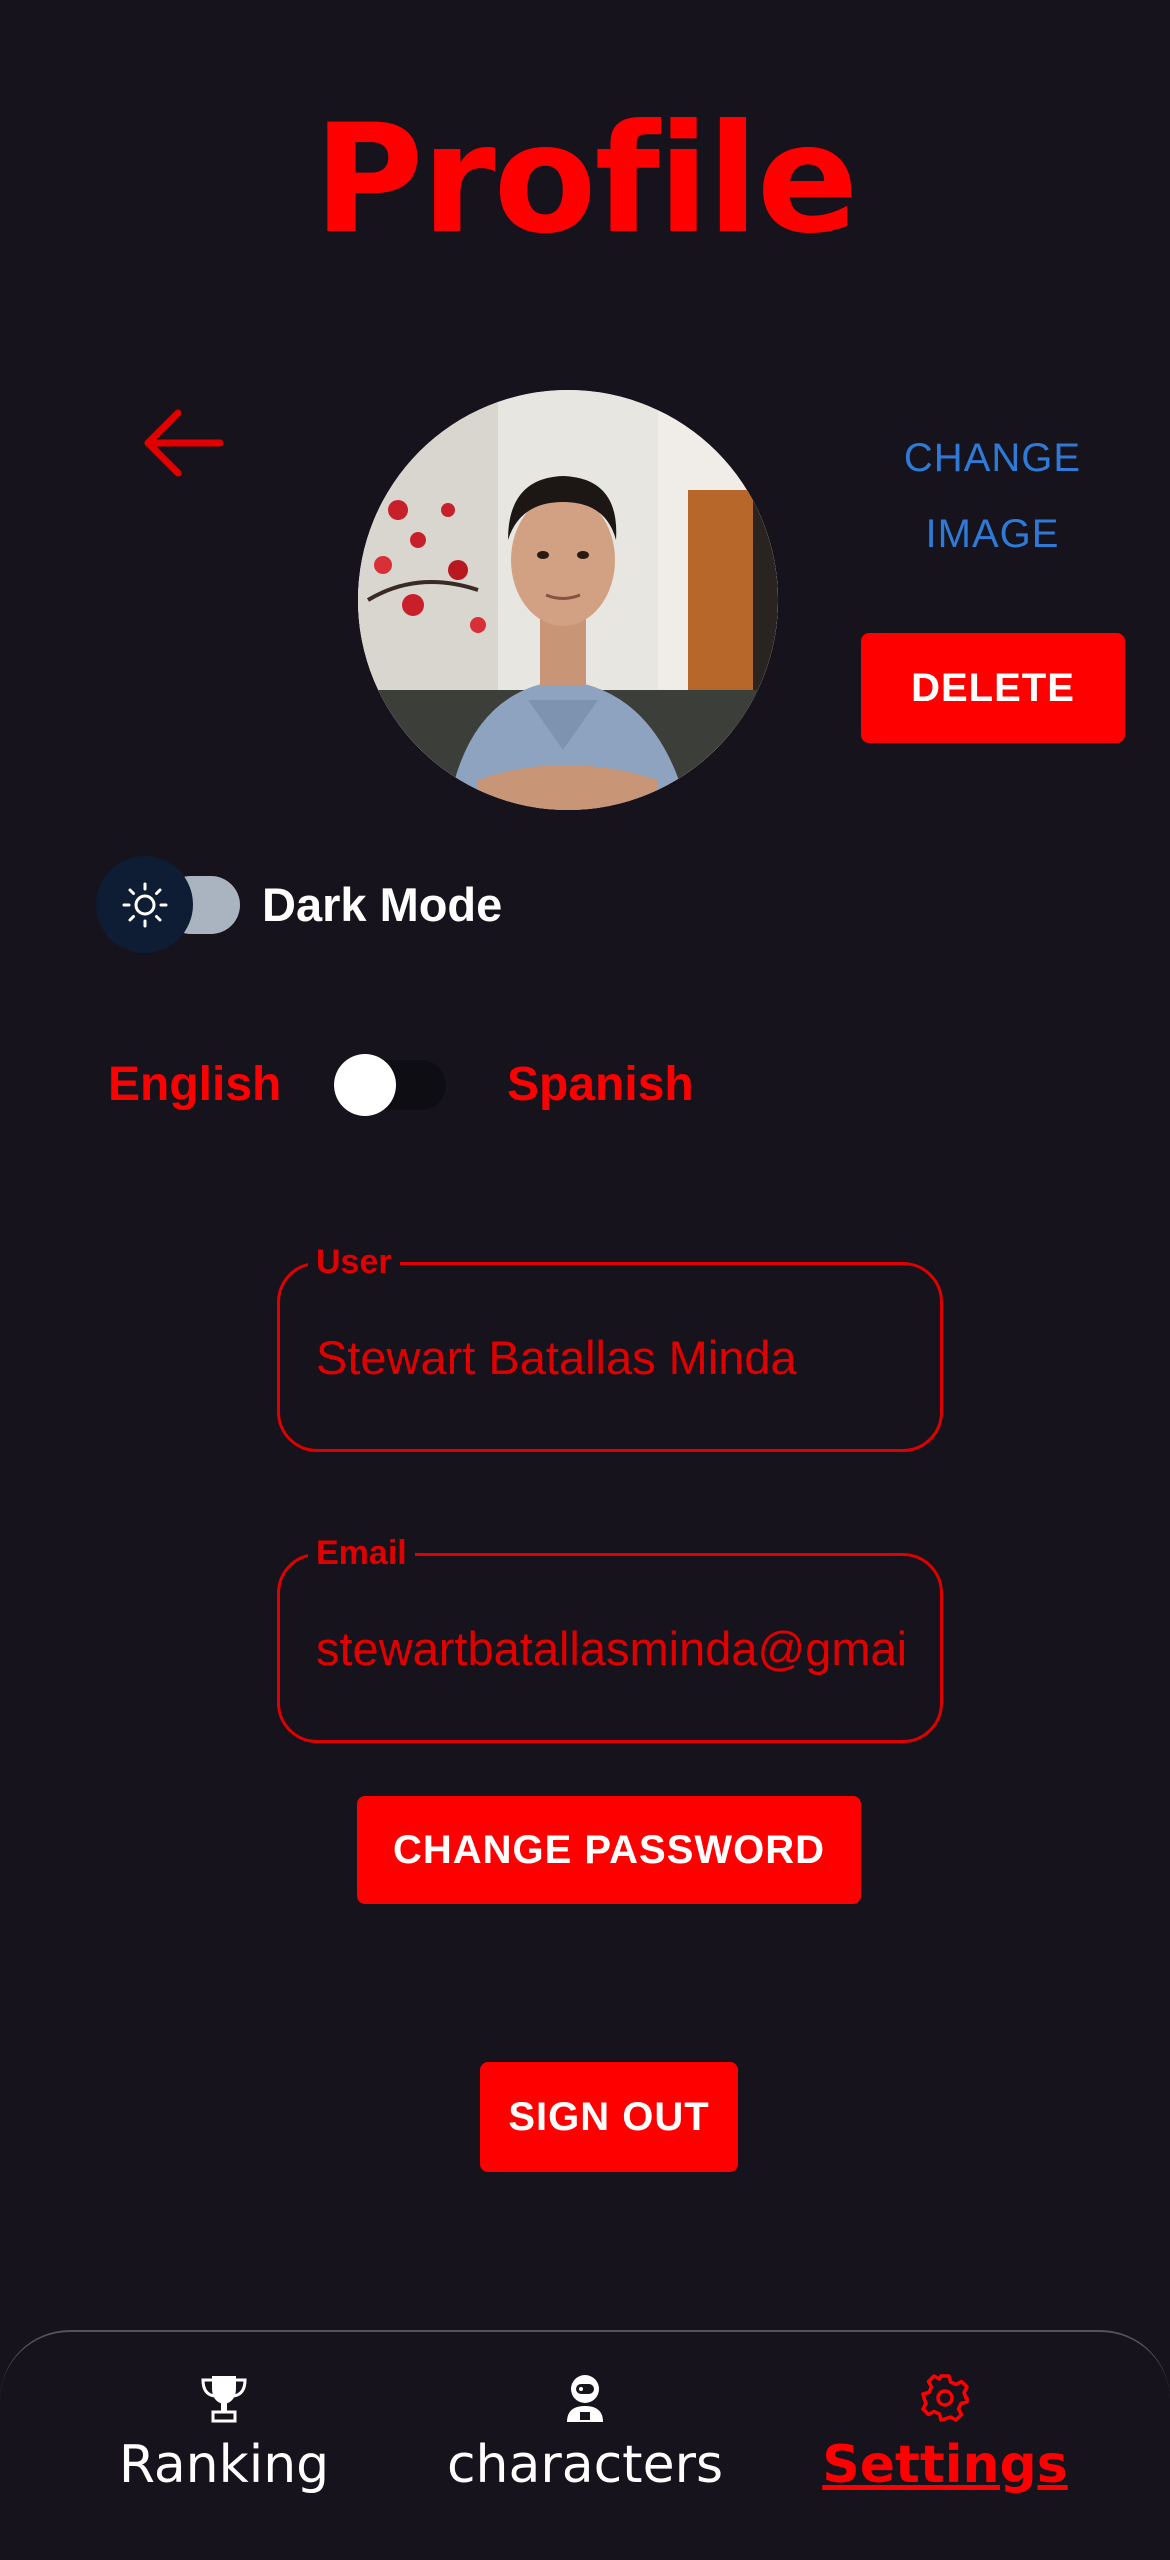 This screenshot has height=2560, width=1170. I want to click on user-input, so click(611, 1357).